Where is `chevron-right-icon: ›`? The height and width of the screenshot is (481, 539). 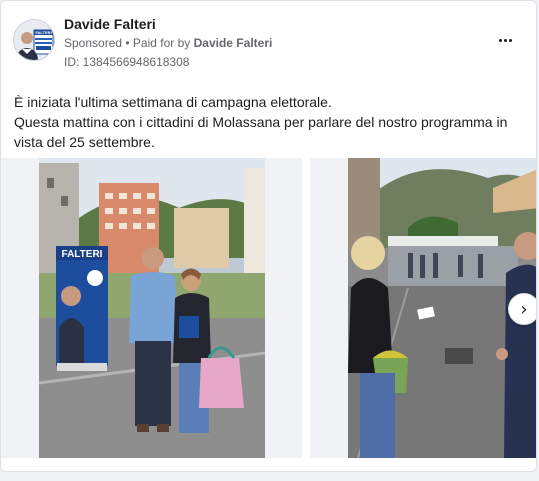 chevron-right-icon: › is located at coordinates (524, 309).